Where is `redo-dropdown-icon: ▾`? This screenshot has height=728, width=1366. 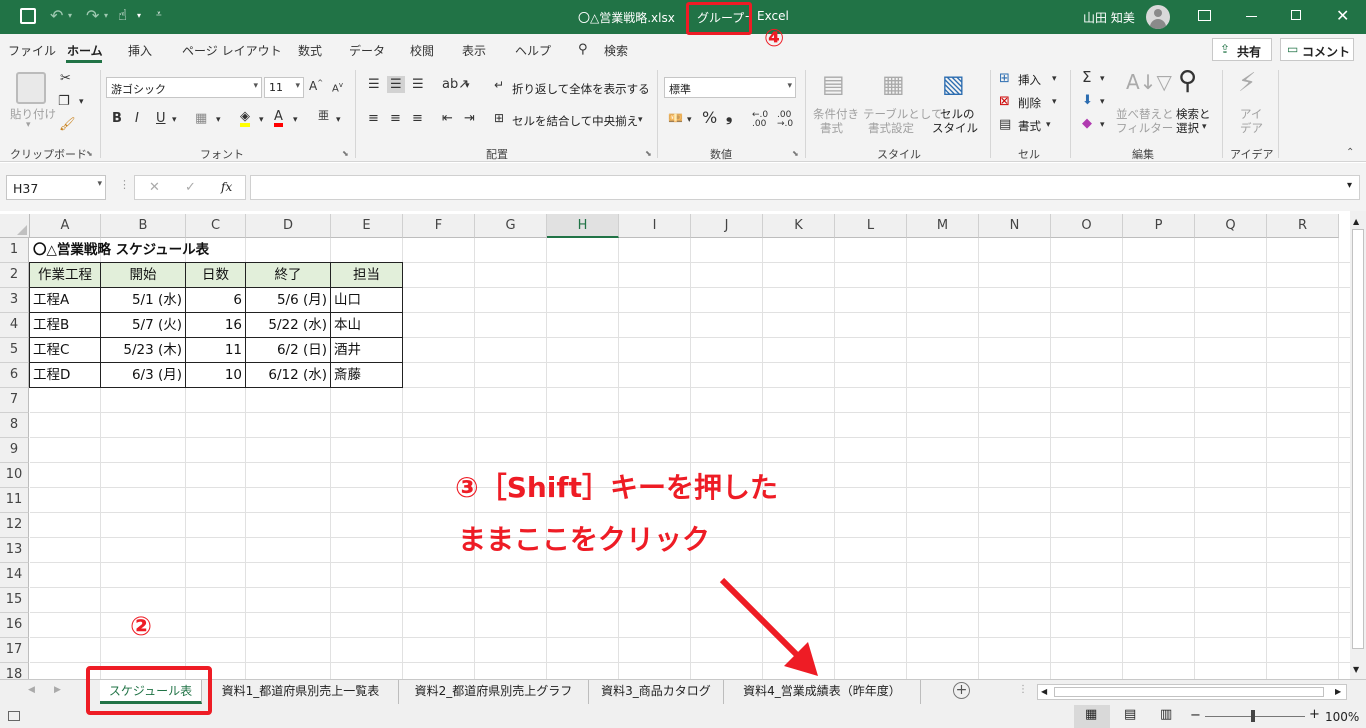
redo-dropdown-icon: ▾ is located at coordinates (106, 15).